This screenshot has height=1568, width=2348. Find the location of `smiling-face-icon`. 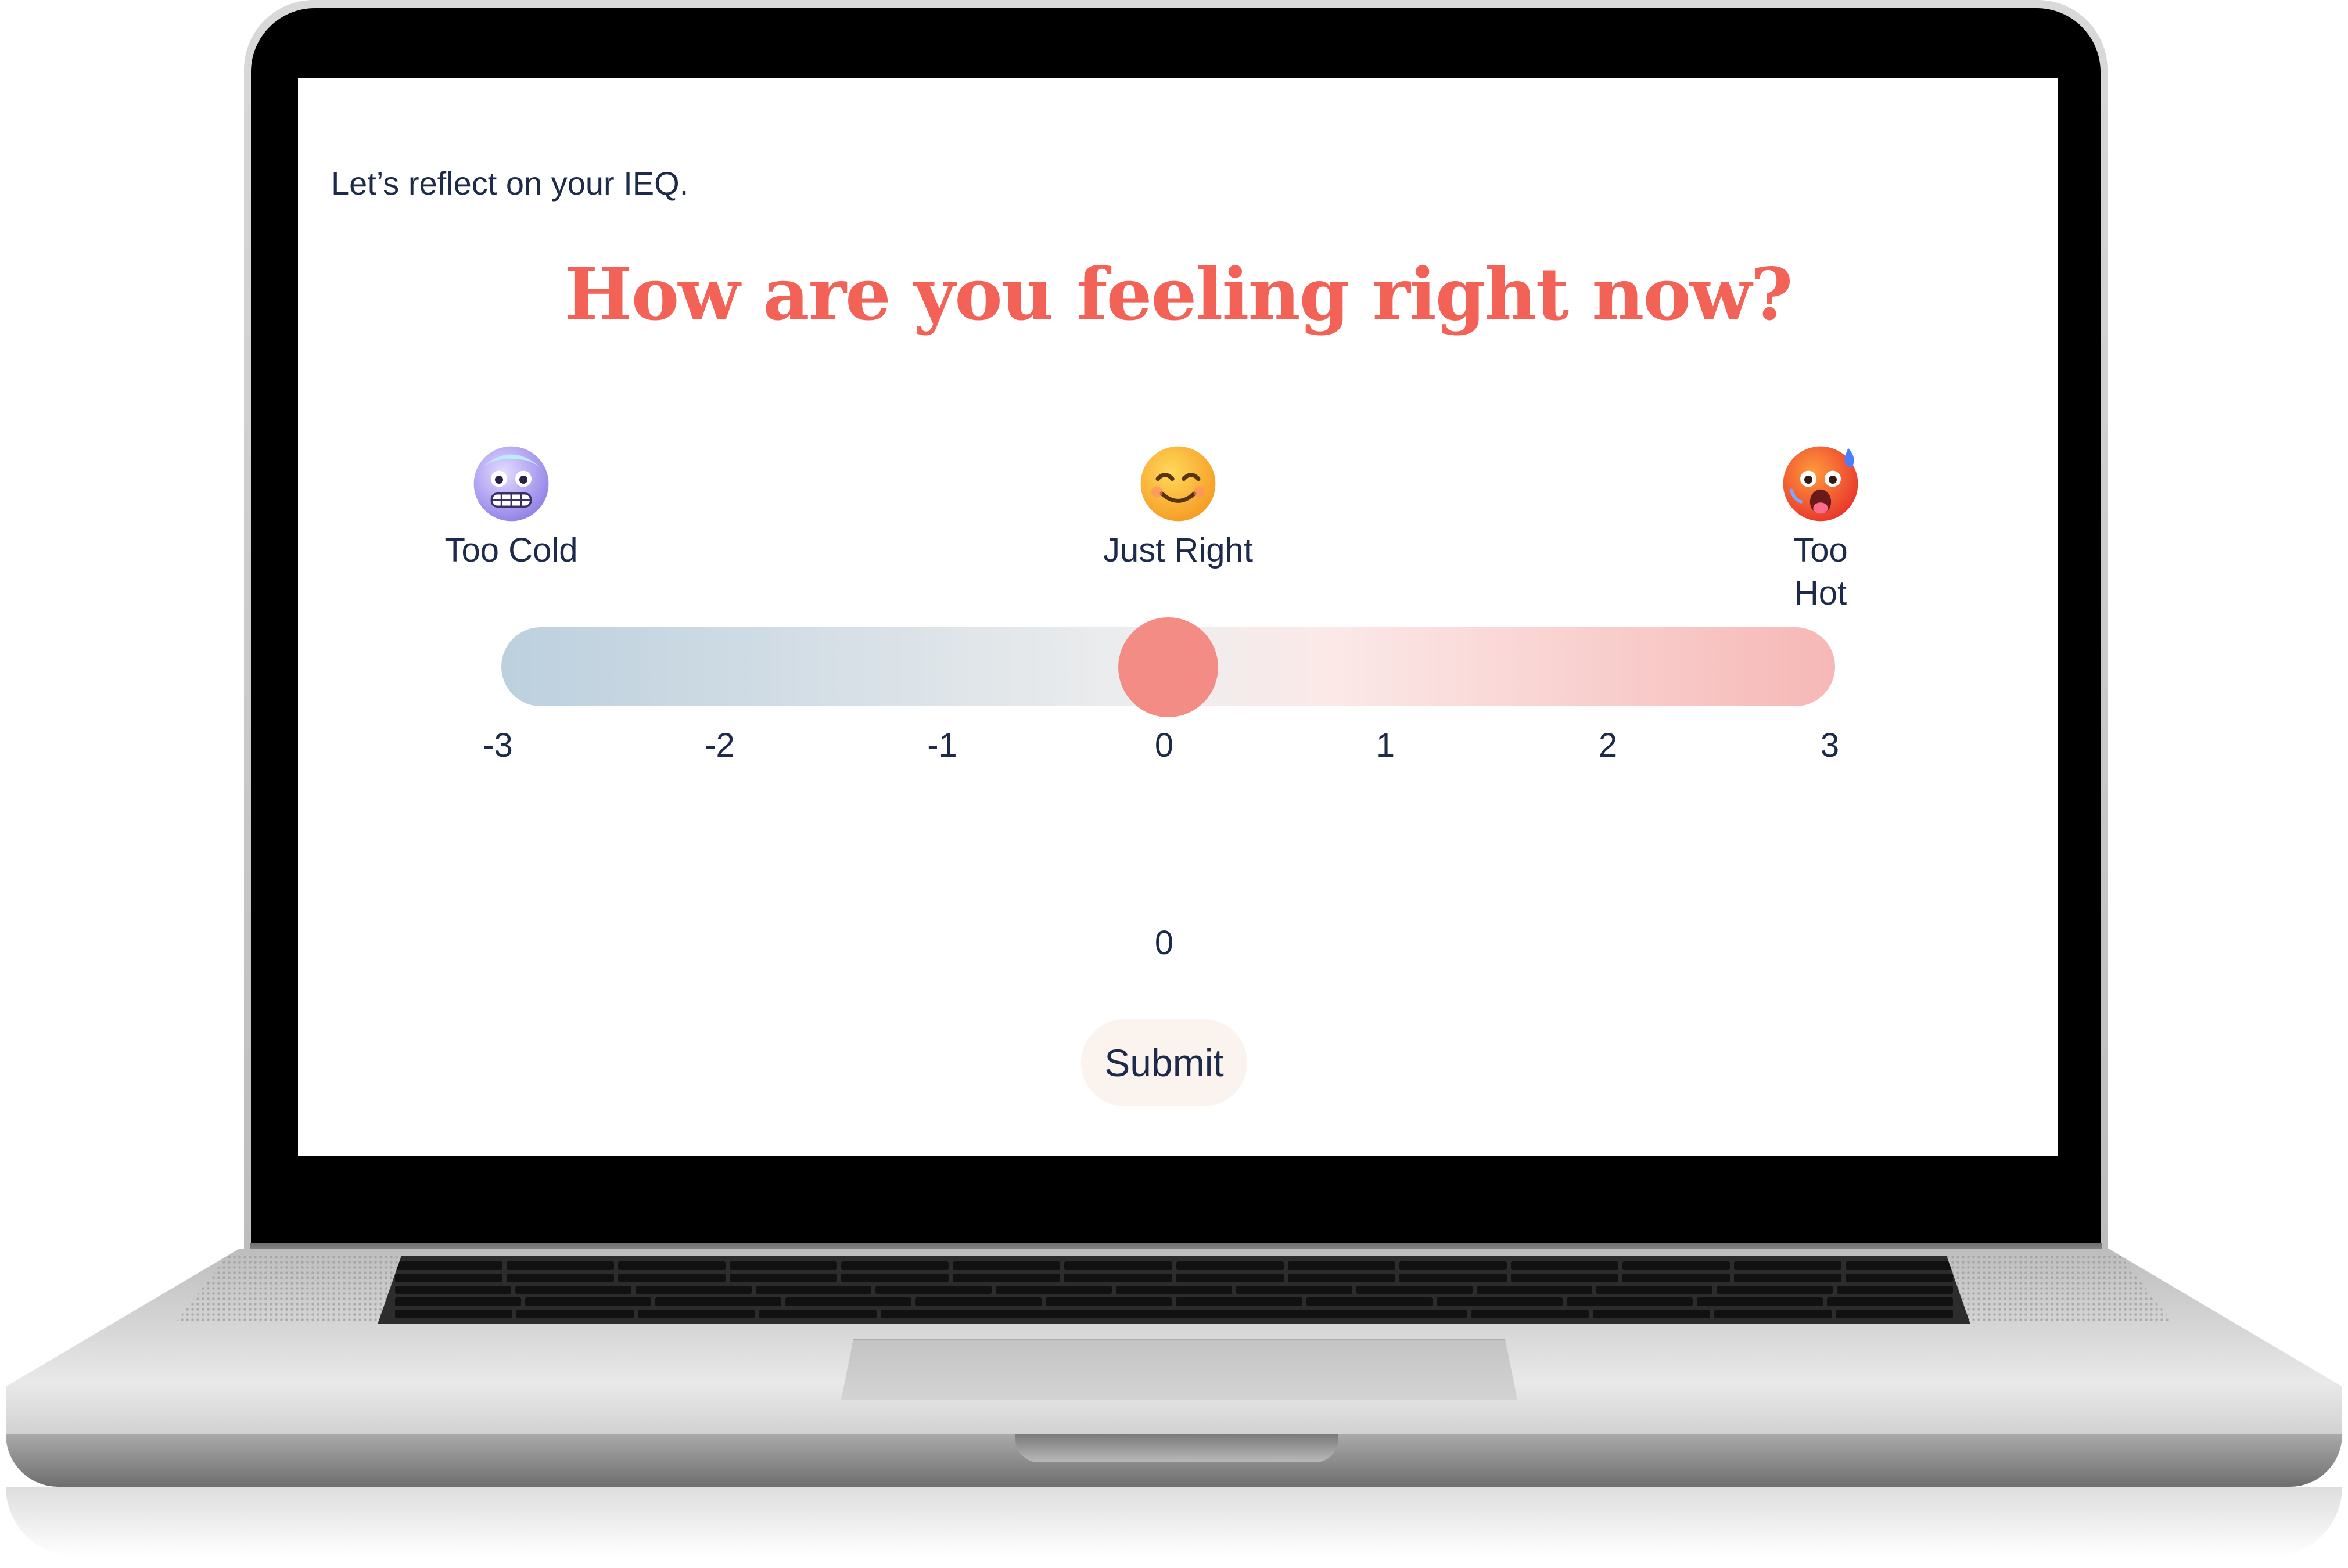

smiling-face-icon is located at coordinates (1178, 484).